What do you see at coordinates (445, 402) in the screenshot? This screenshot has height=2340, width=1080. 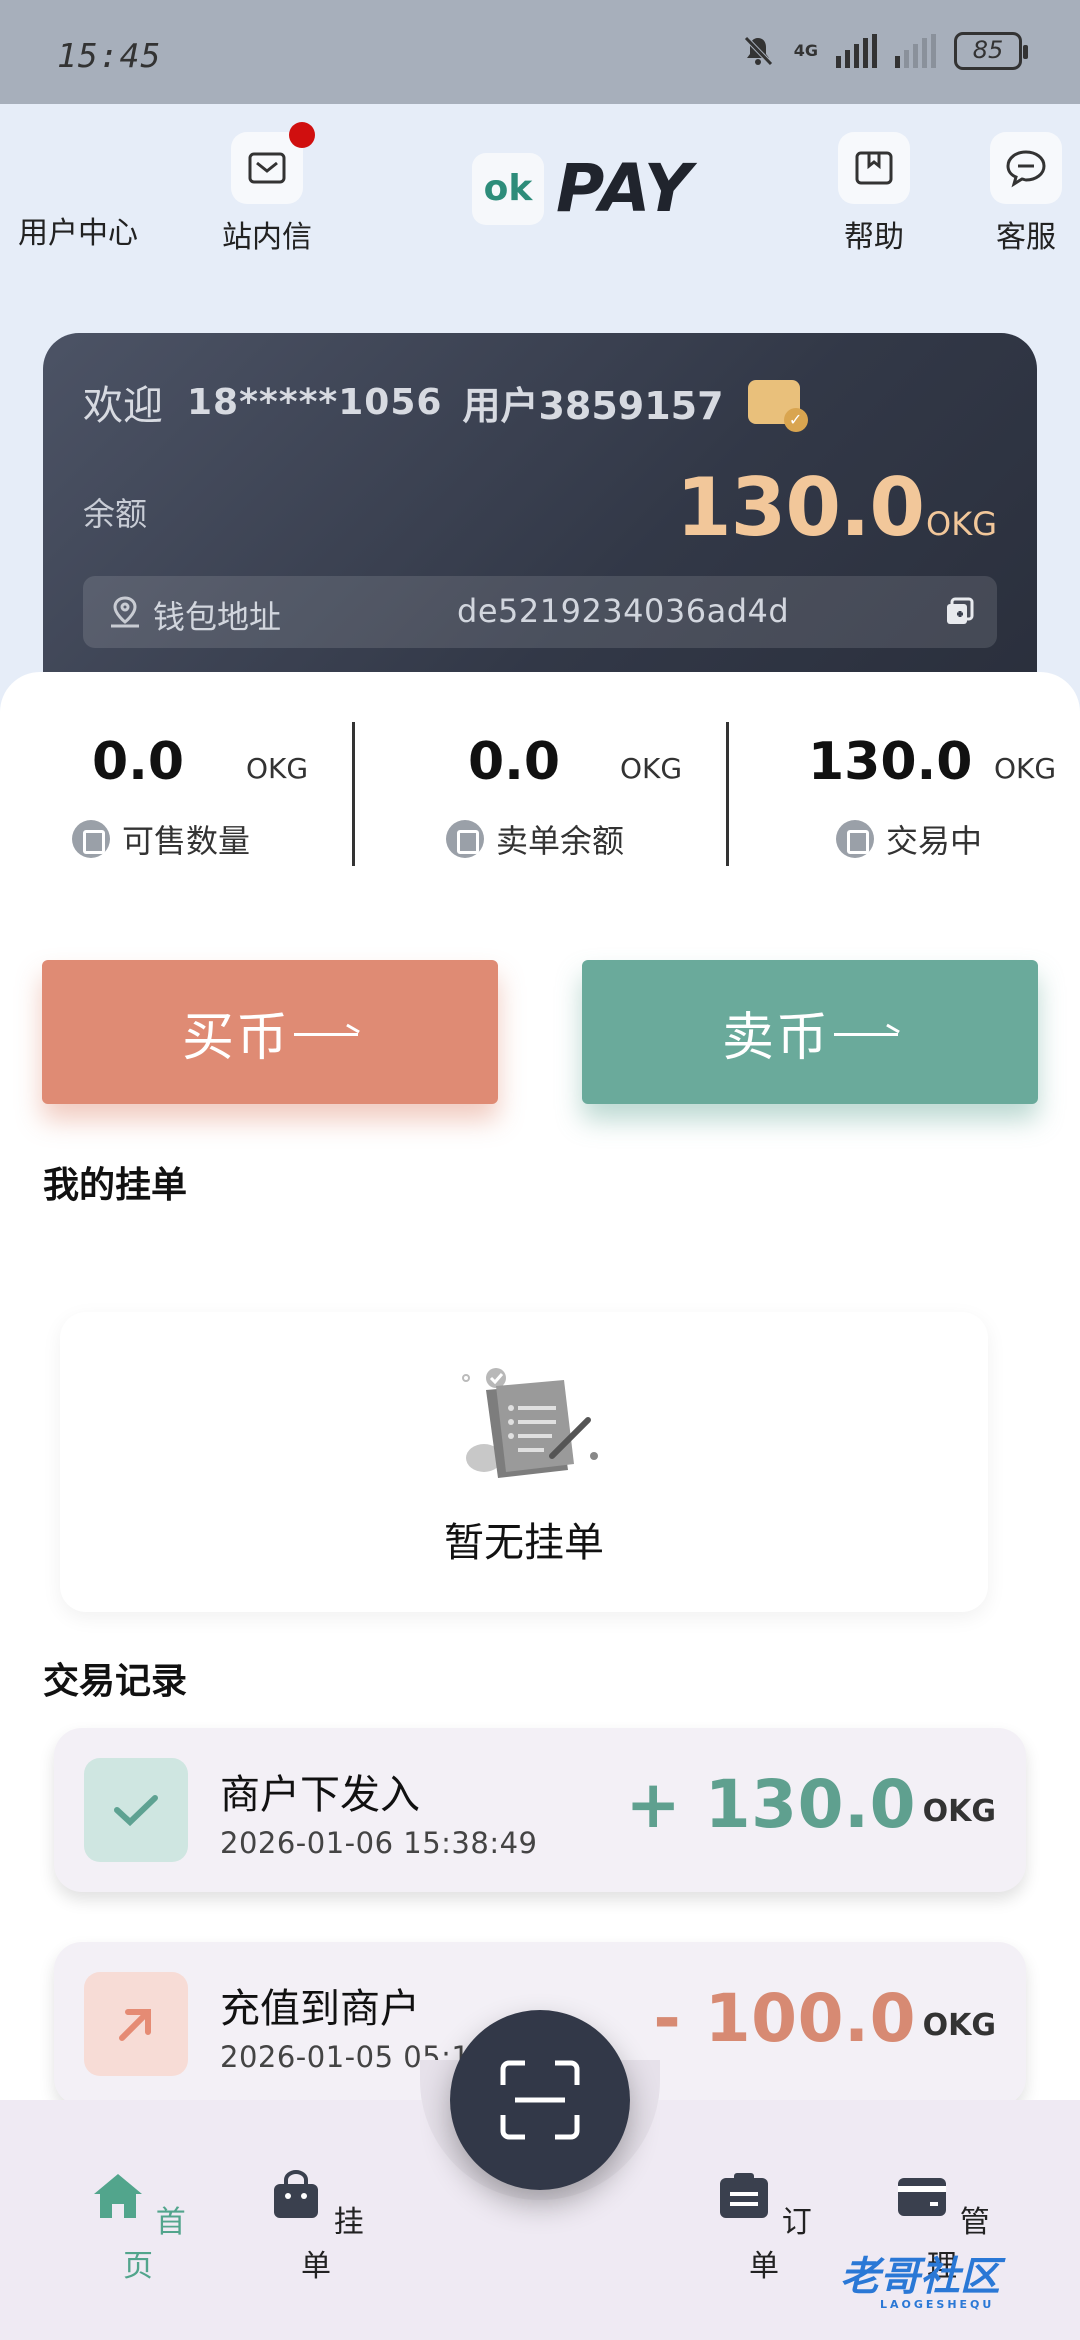 I see `welcome-row: 欢迎 18*****1056 用户3859157` at bounding box center [445, 402].